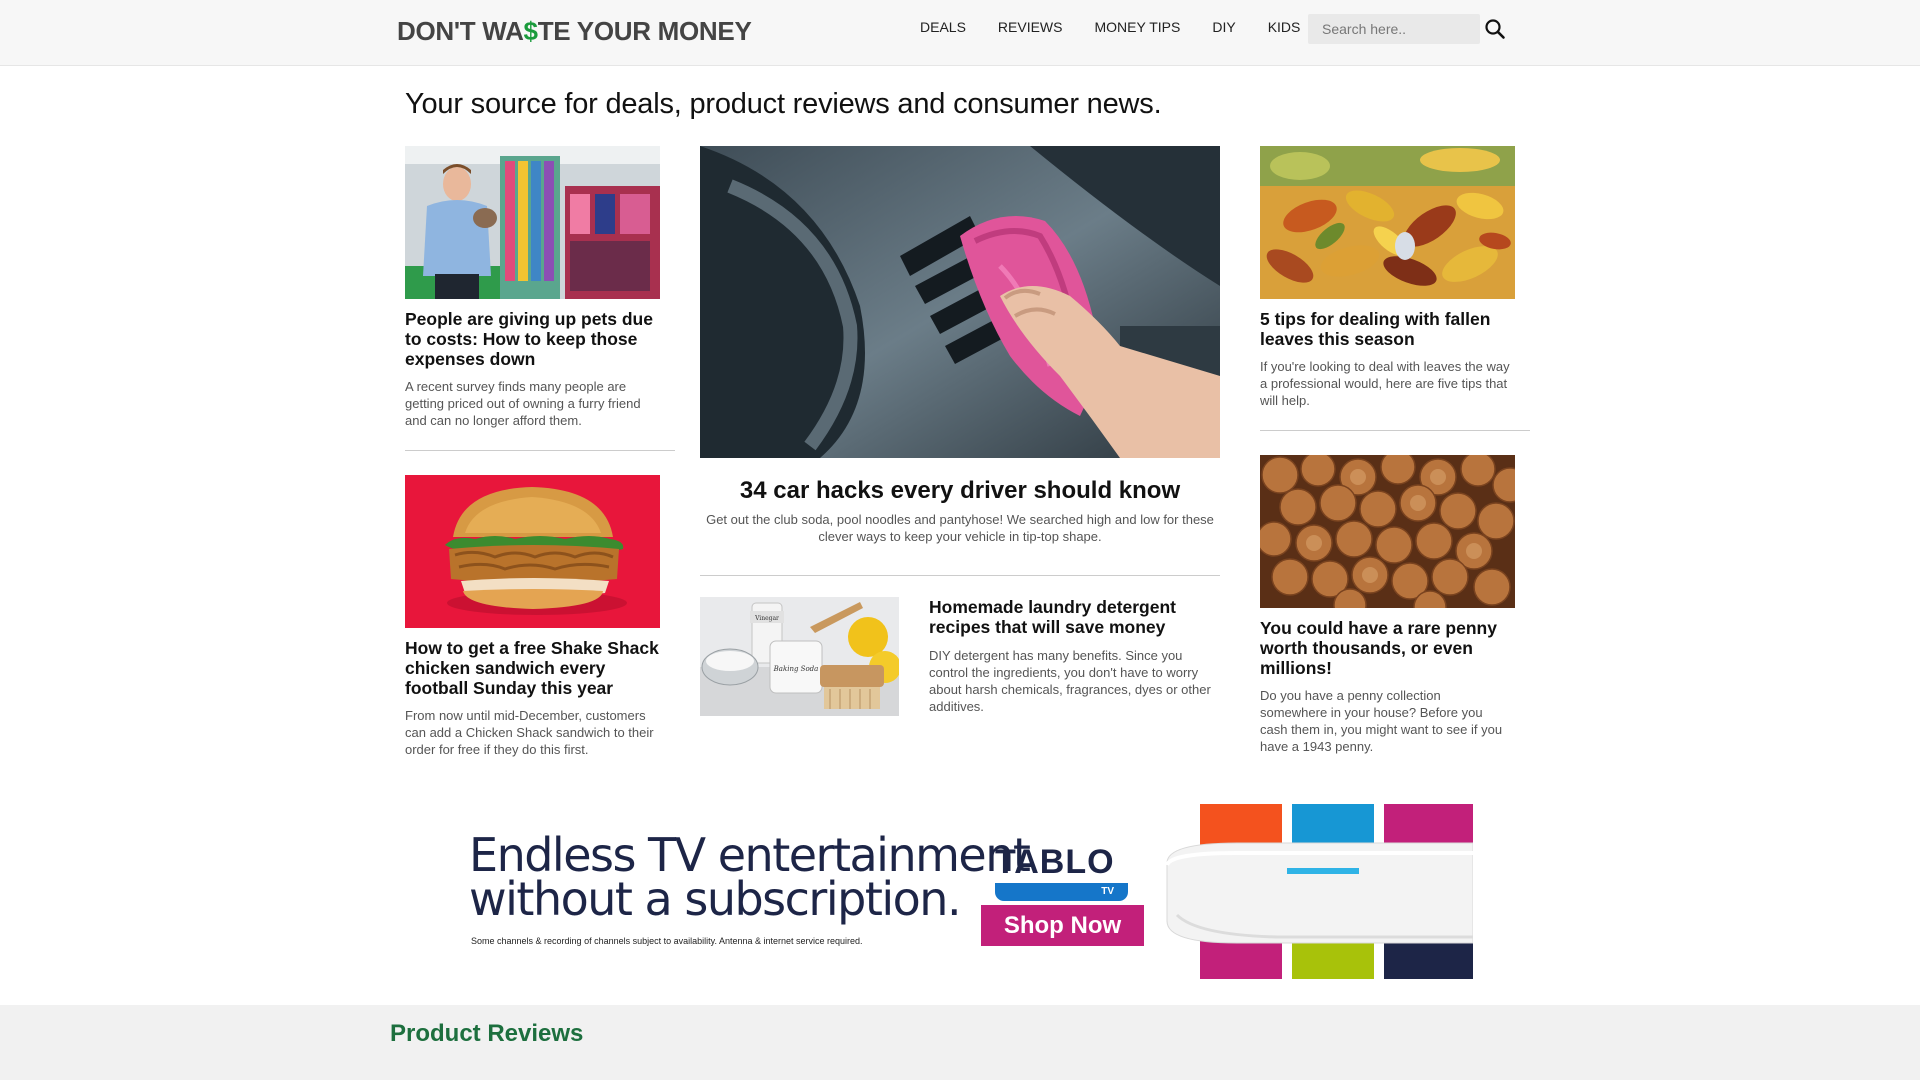 Image resolution: width=1920 pixels, height=1080 pixels. What do you see at coordinates (1030, 27) in the screenshot?
I see `nav-reviews: REVIEWS` at bounding box center [1030, 27].